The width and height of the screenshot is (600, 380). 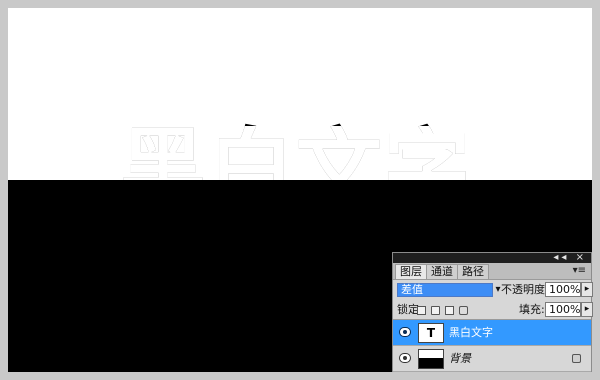 What do you see at coordinates (435, 310) in the screenshot?
I see `lock-image-icon` at bounding box center [435, 310].